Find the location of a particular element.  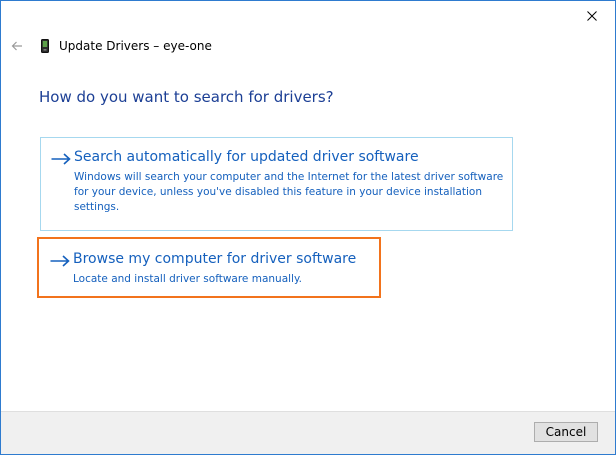

device-icon is located at coordinates (44, 46).